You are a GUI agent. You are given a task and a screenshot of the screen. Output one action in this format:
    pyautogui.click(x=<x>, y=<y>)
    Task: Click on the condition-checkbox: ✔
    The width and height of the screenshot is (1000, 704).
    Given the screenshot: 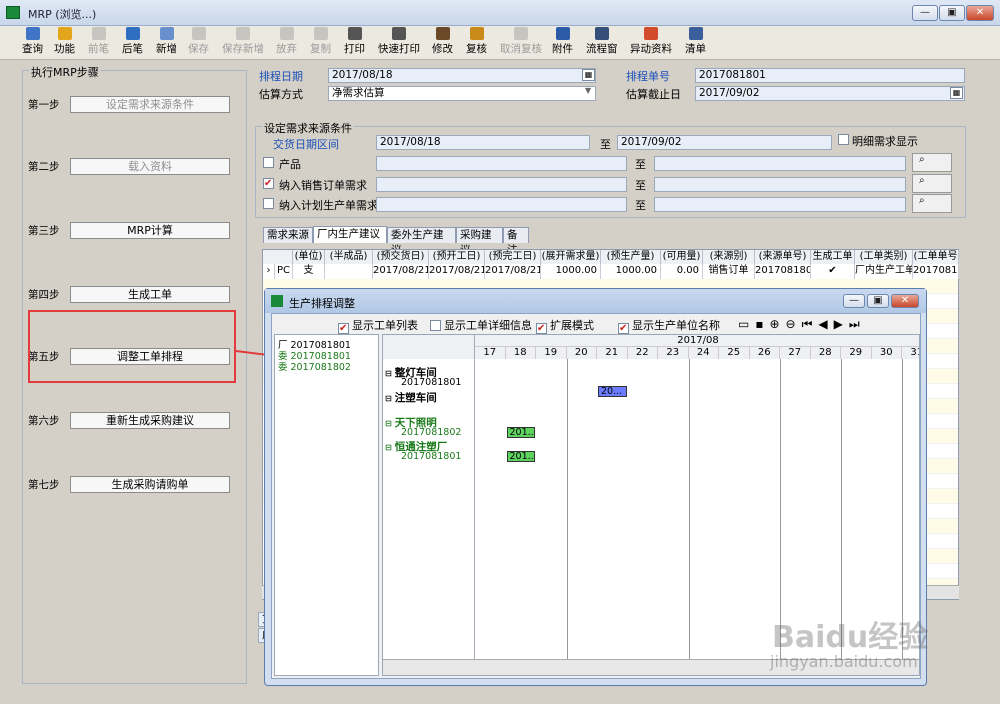 What is the action you would take?
    pyautogui.click(x=268, y=183)
    